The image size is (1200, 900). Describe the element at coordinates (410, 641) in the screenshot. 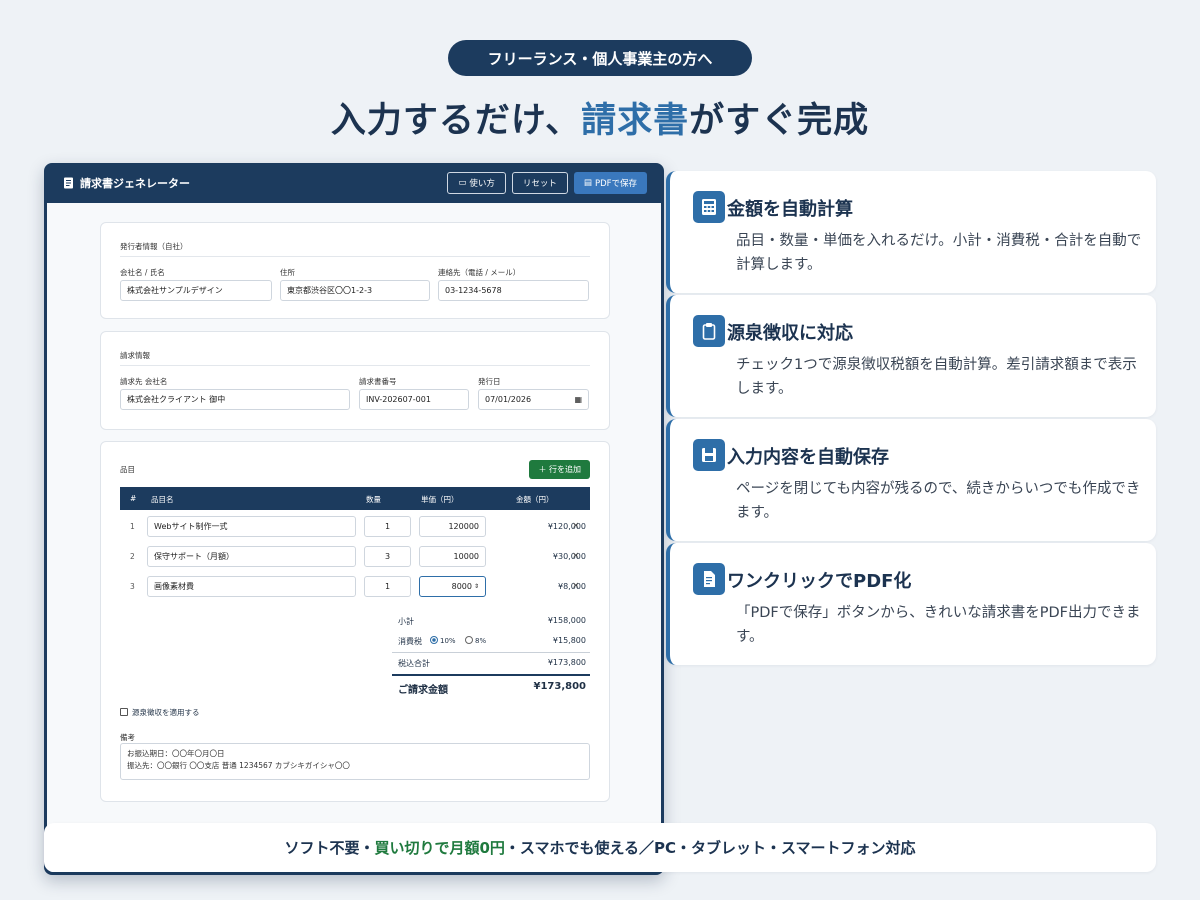

I see `tax-label: 消費税` at that location.